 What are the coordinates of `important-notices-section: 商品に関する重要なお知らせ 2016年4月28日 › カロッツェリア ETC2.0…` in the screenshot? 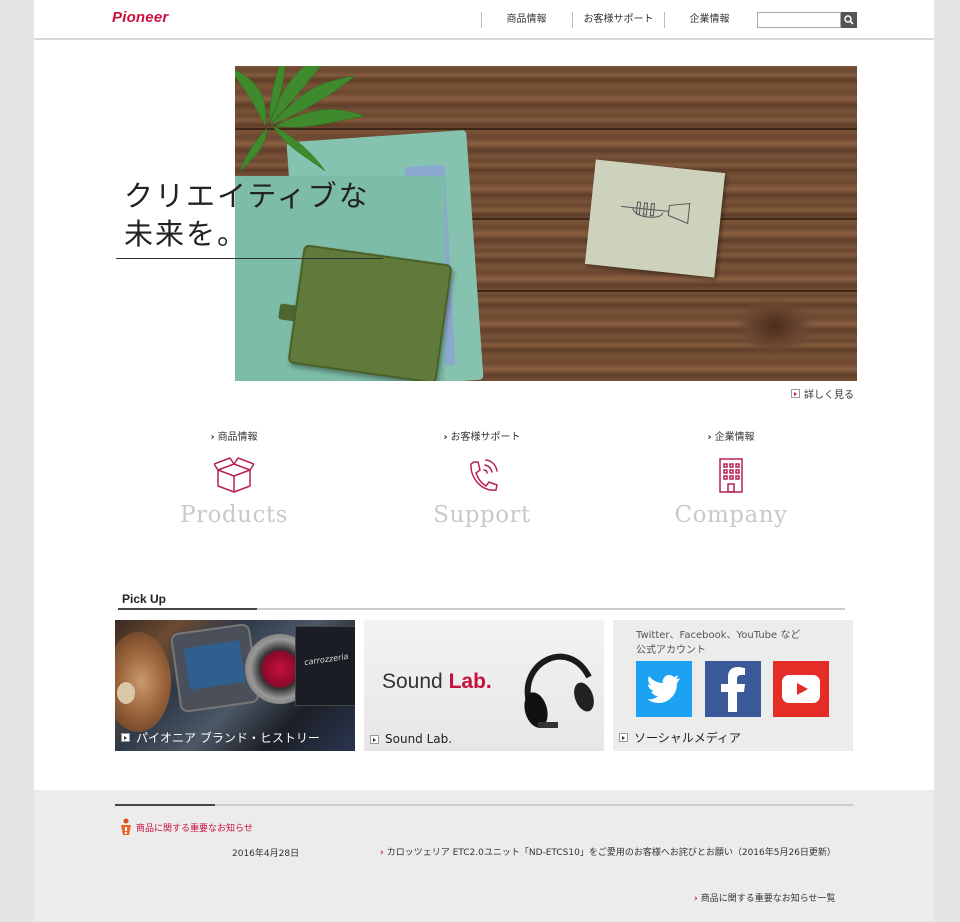 It's located at (484, 856).